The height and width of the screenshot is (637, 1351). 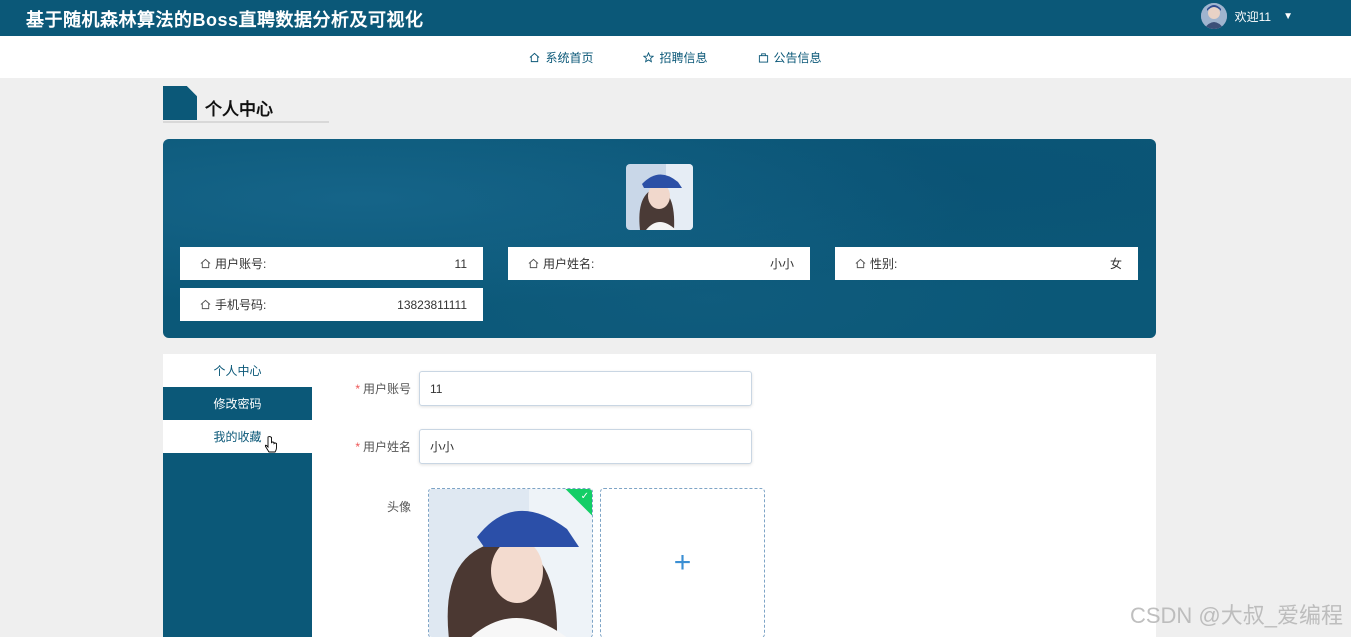 What do you see at coordinates (237, 370) in the screenshot?
I see `menu-item-profile: 个人中心` at bounding box center [237, 370].